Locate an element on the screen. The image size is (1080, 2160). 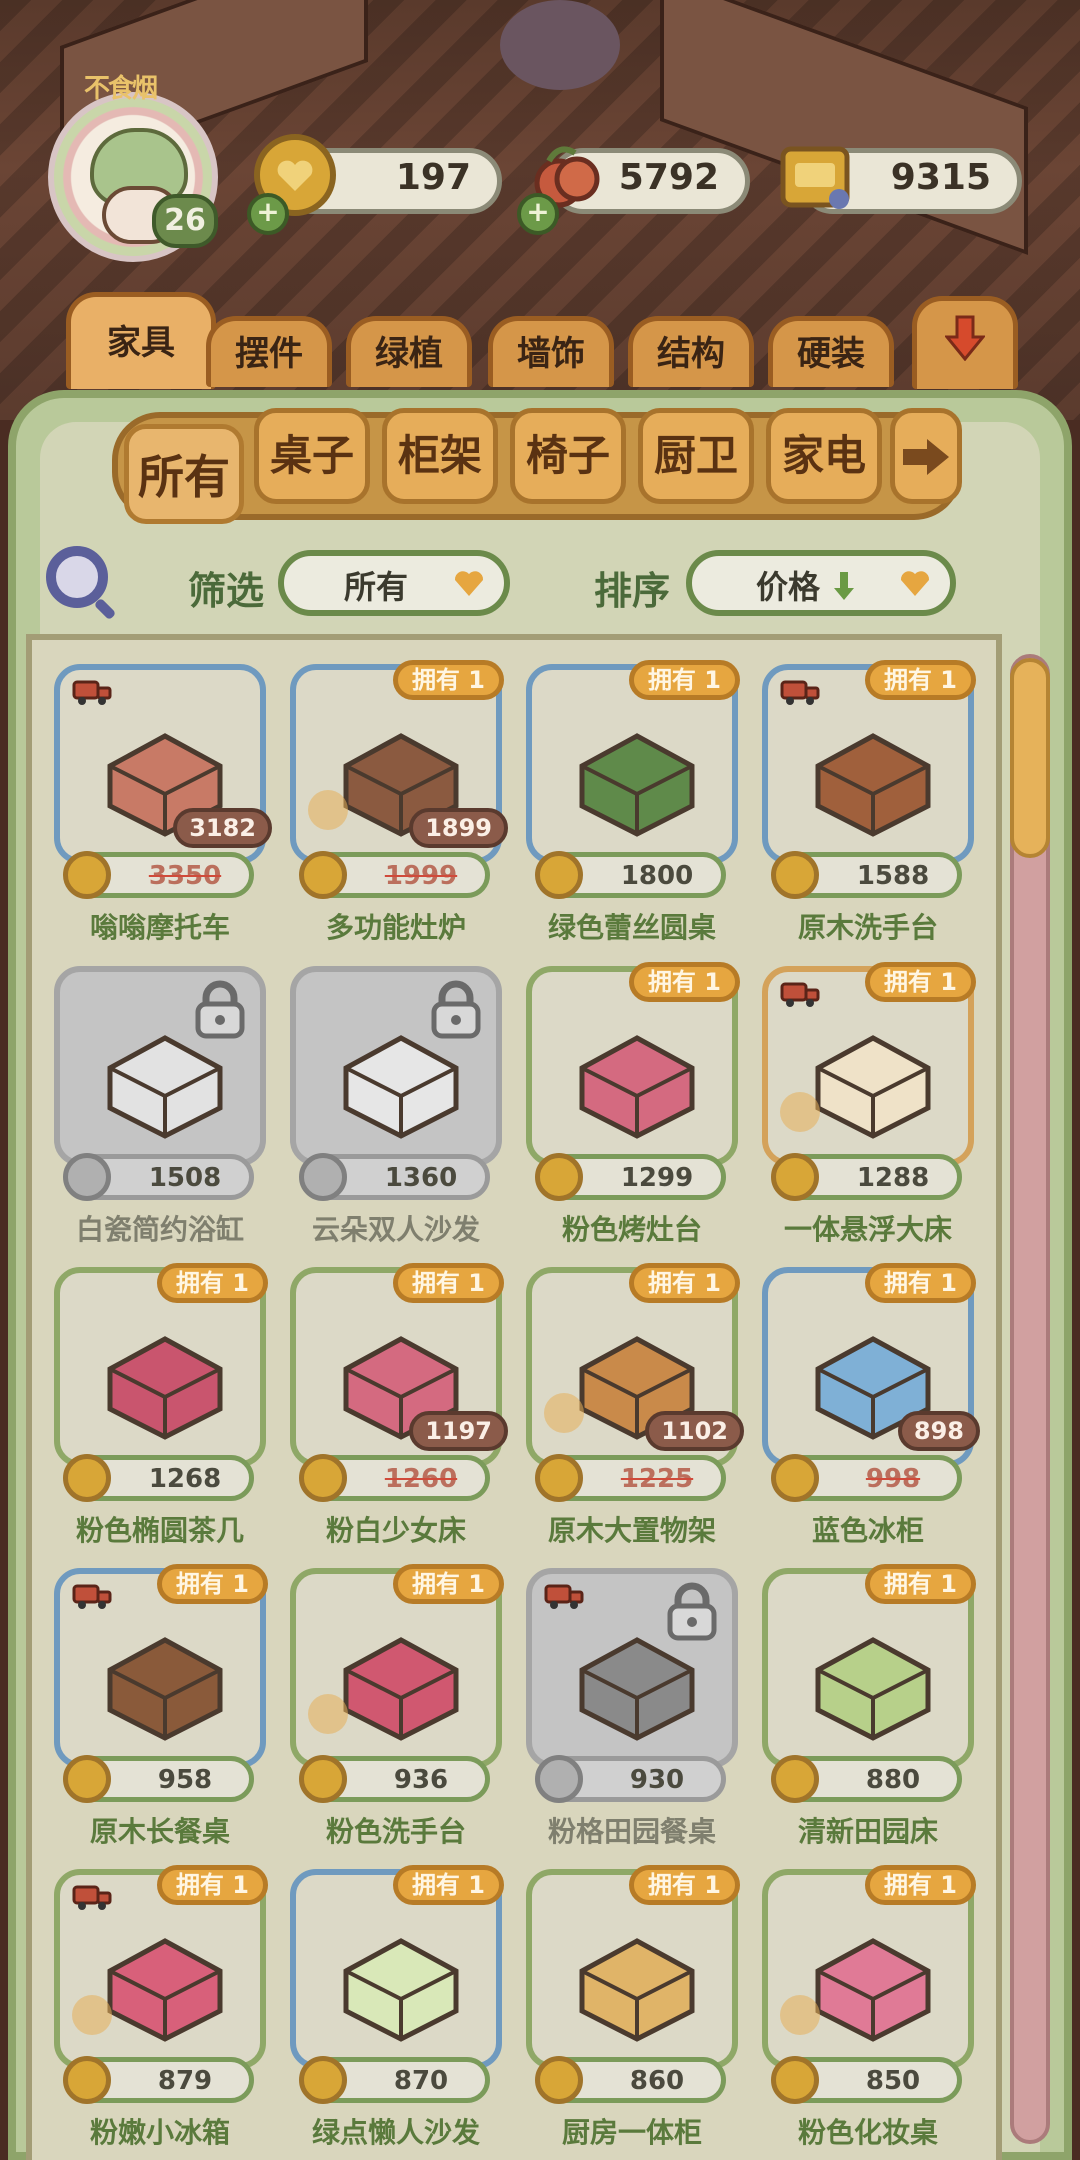
price-pill: 850 is located at coordinates (866, 2080).